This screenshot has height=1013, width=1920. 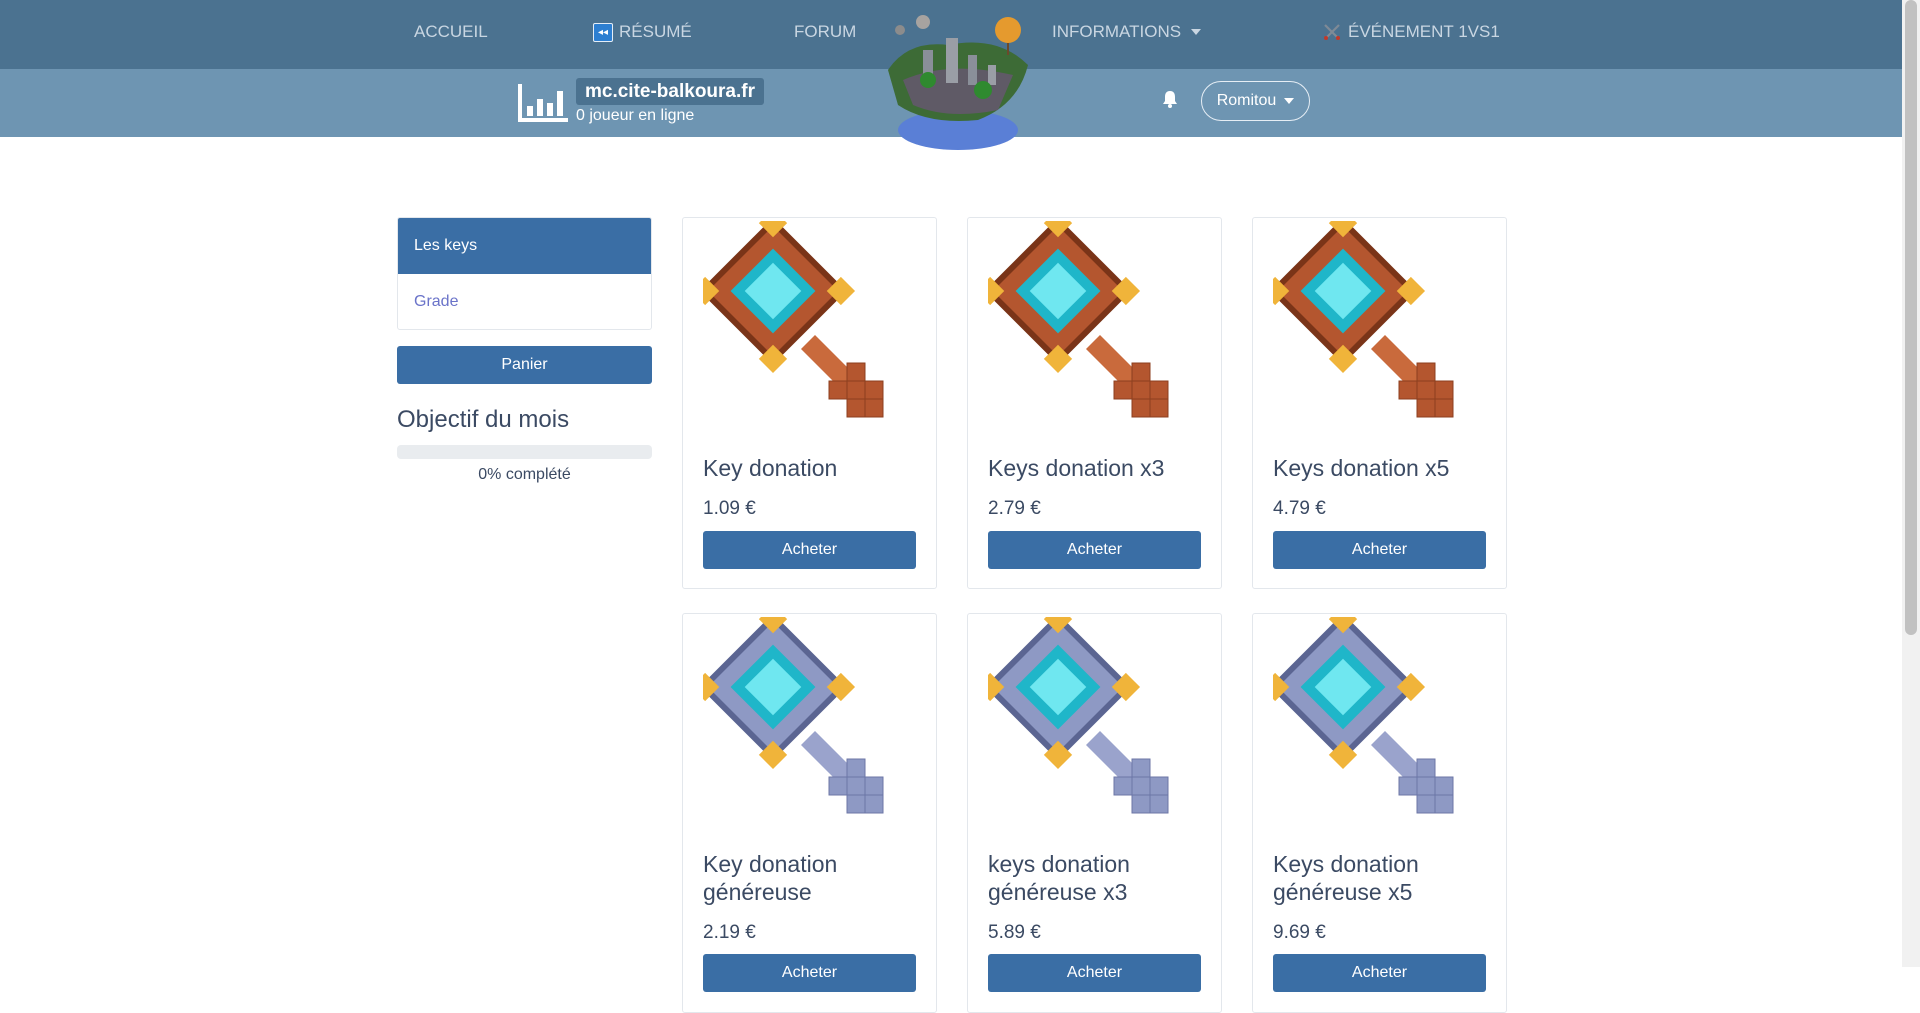 What do you see at coordinates (1332, 32) in the screenshot?
I see `crossed-swords-icon` at bounding box center [1332, 32].